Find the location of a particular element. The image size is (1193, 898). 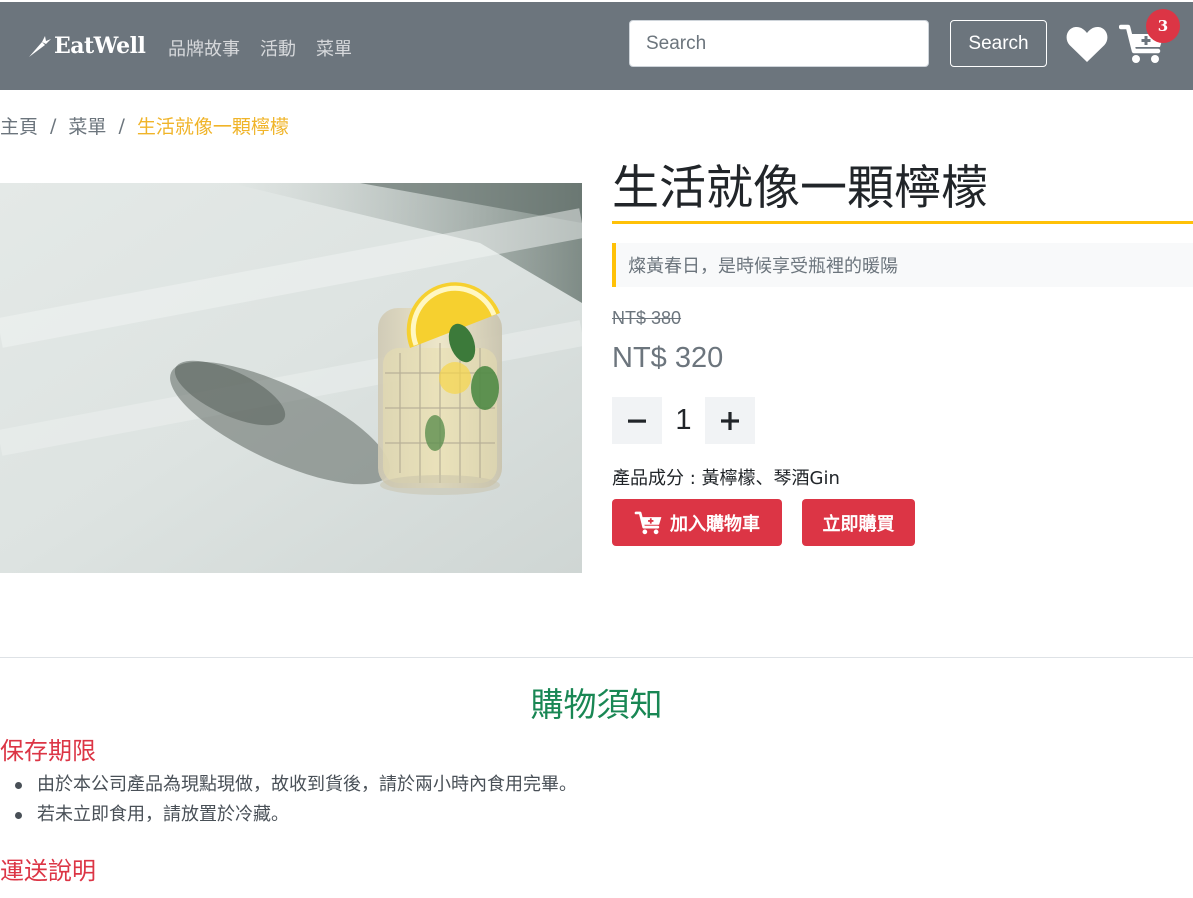

cart-count-badge: 3 is located at coordinates (1163, 26).